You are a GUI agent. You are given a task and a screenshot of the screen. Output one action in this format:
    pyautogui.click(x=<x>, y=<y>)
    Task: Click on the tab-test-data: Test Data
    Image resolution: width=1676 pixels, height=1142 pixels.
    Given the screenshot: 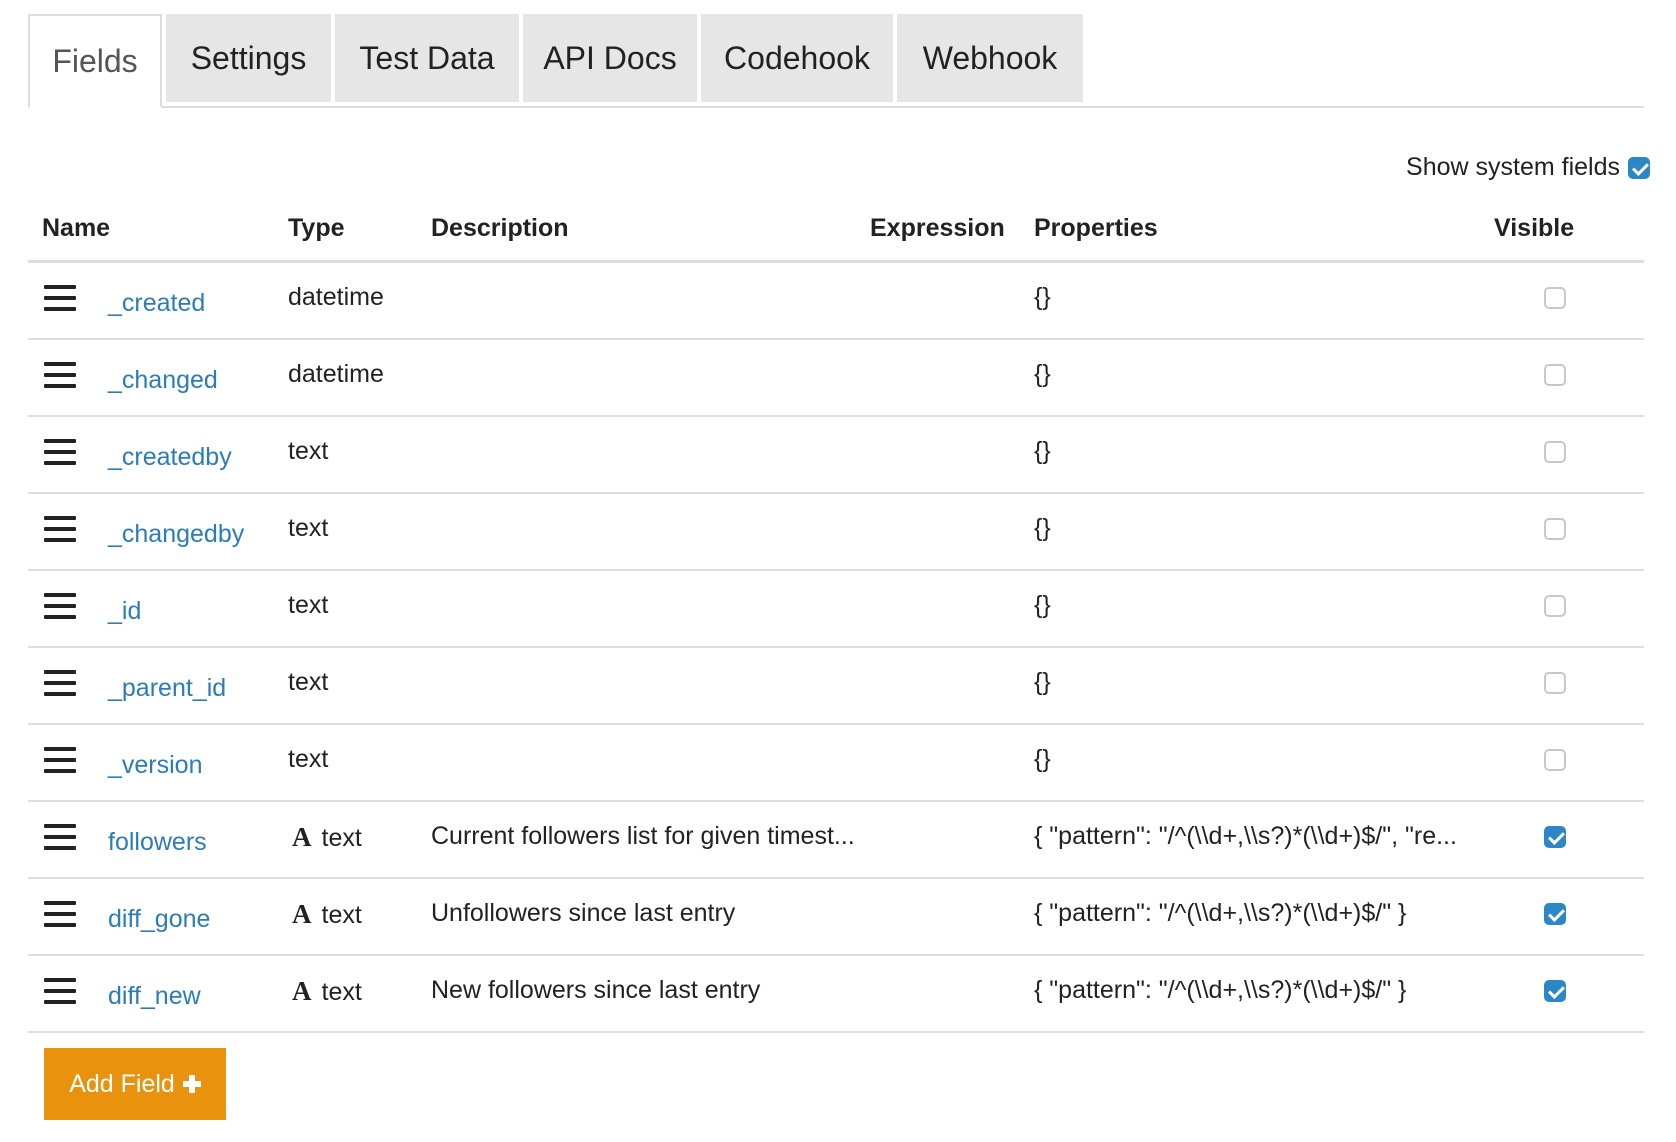 What is the action you would take?
    pyautogui.click(x=427, y=58)
    